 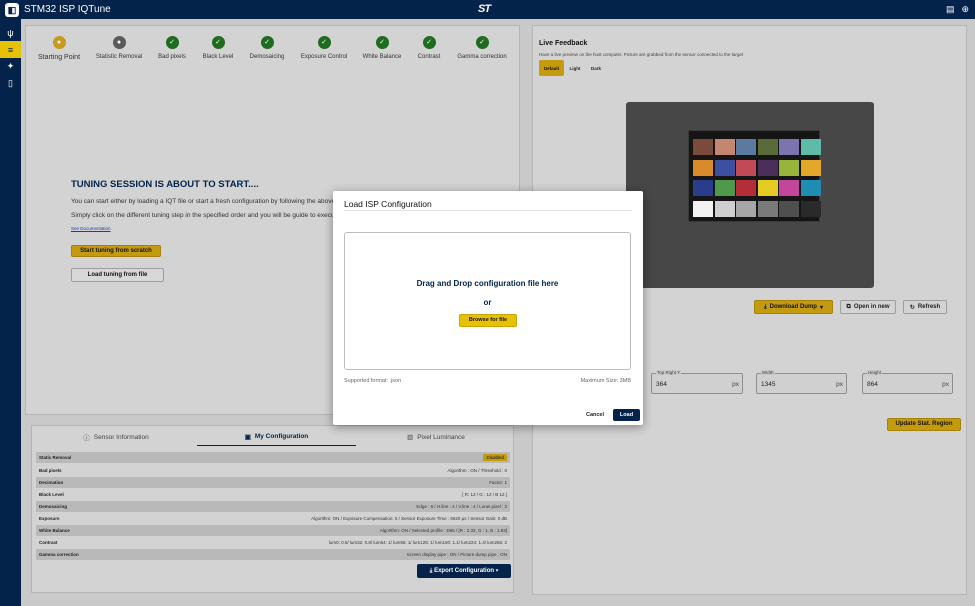 What do you see at coordinates (388, 204) in the screenshot?
I see `dialog-title: Load ISP Configuration` at bounding box center [388, 204].